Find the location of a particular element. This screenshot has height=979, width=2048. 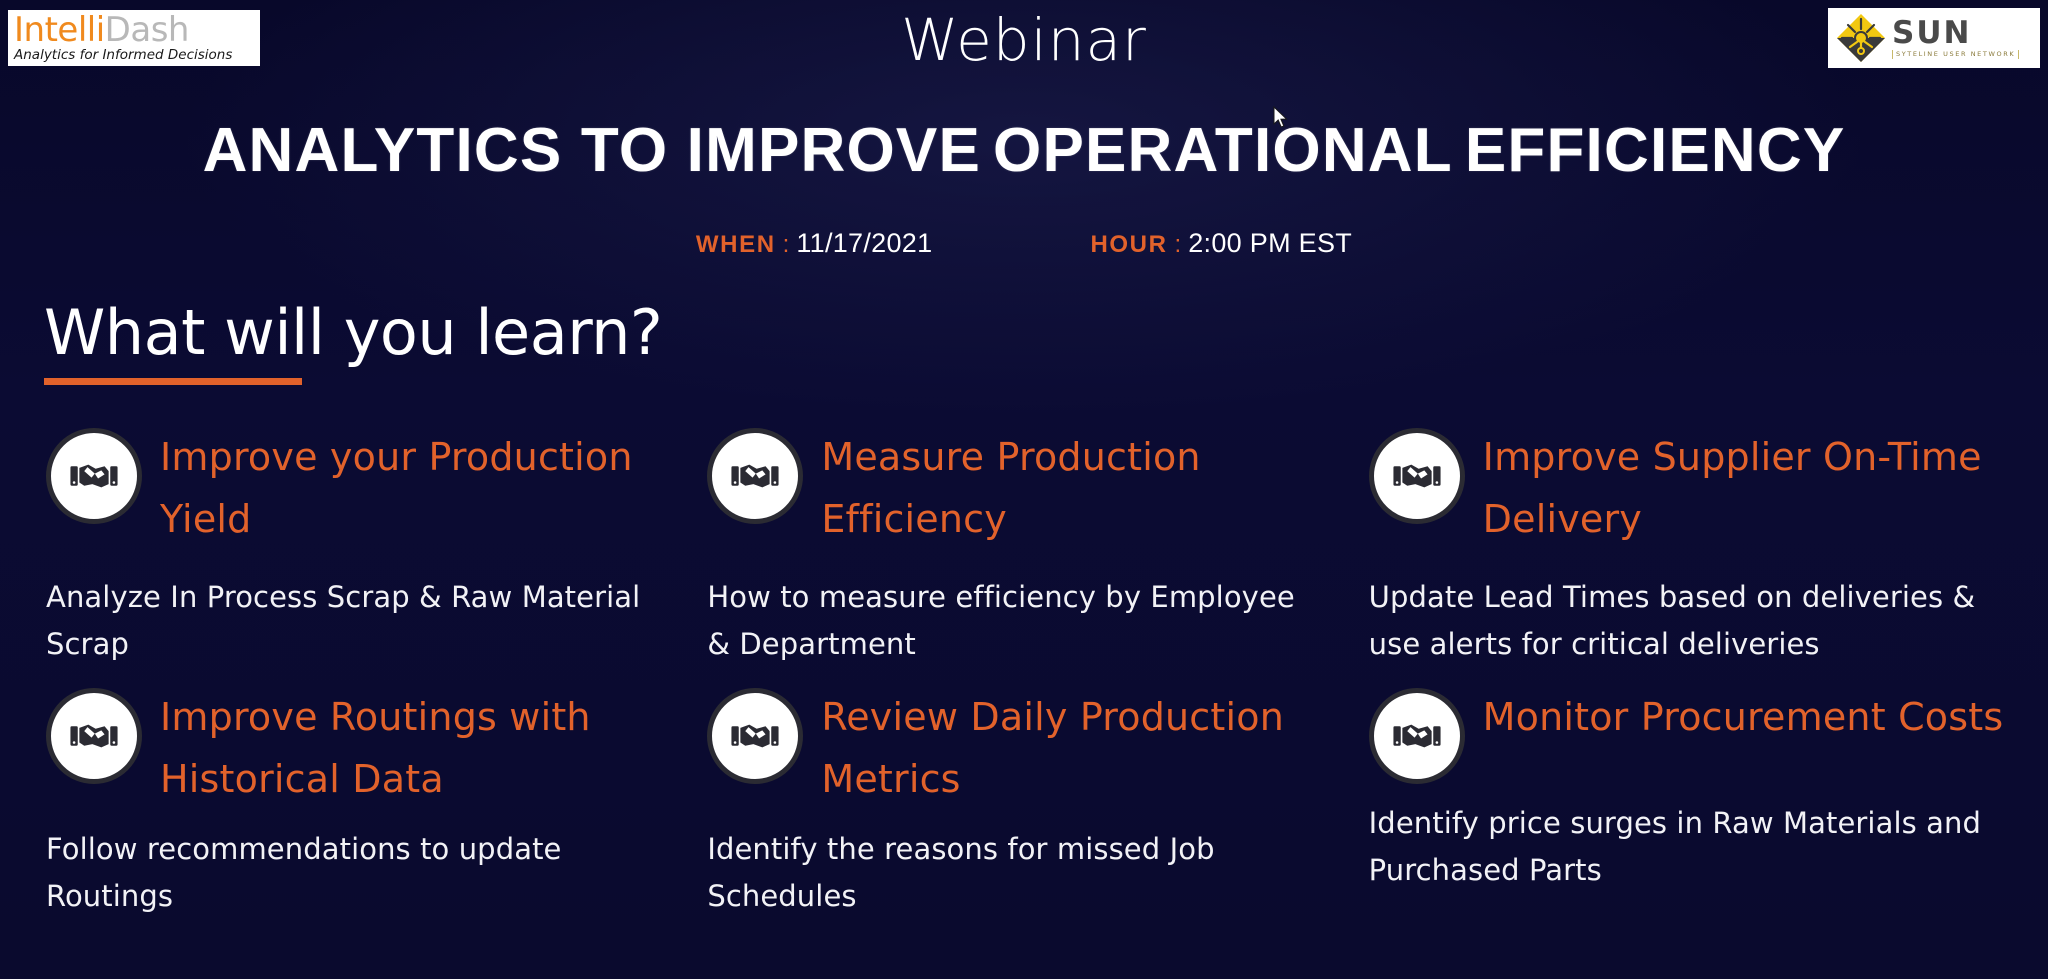

when-value: 11/17/2021 is located at coordinates (864, 243).